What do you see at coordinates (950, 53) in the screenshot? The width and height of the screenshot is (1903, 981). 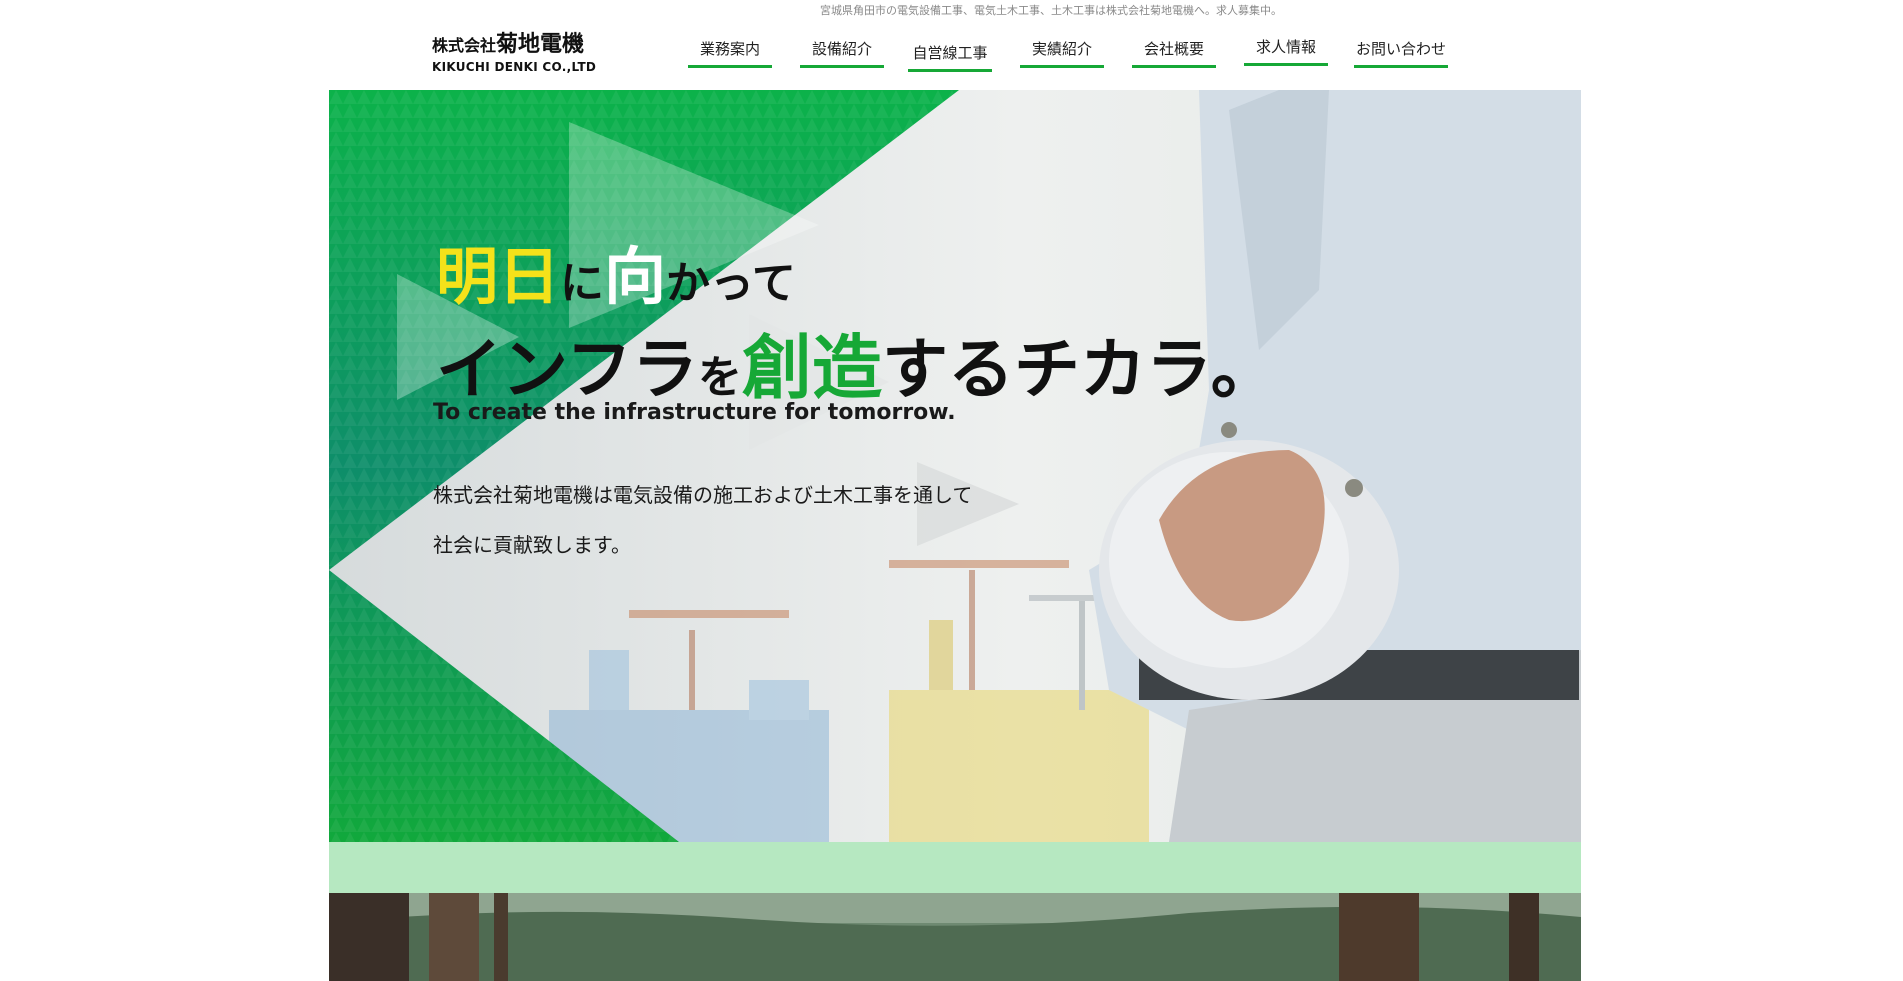 I see `nav-label: 自営線工事` at bounding box center [950, 53].